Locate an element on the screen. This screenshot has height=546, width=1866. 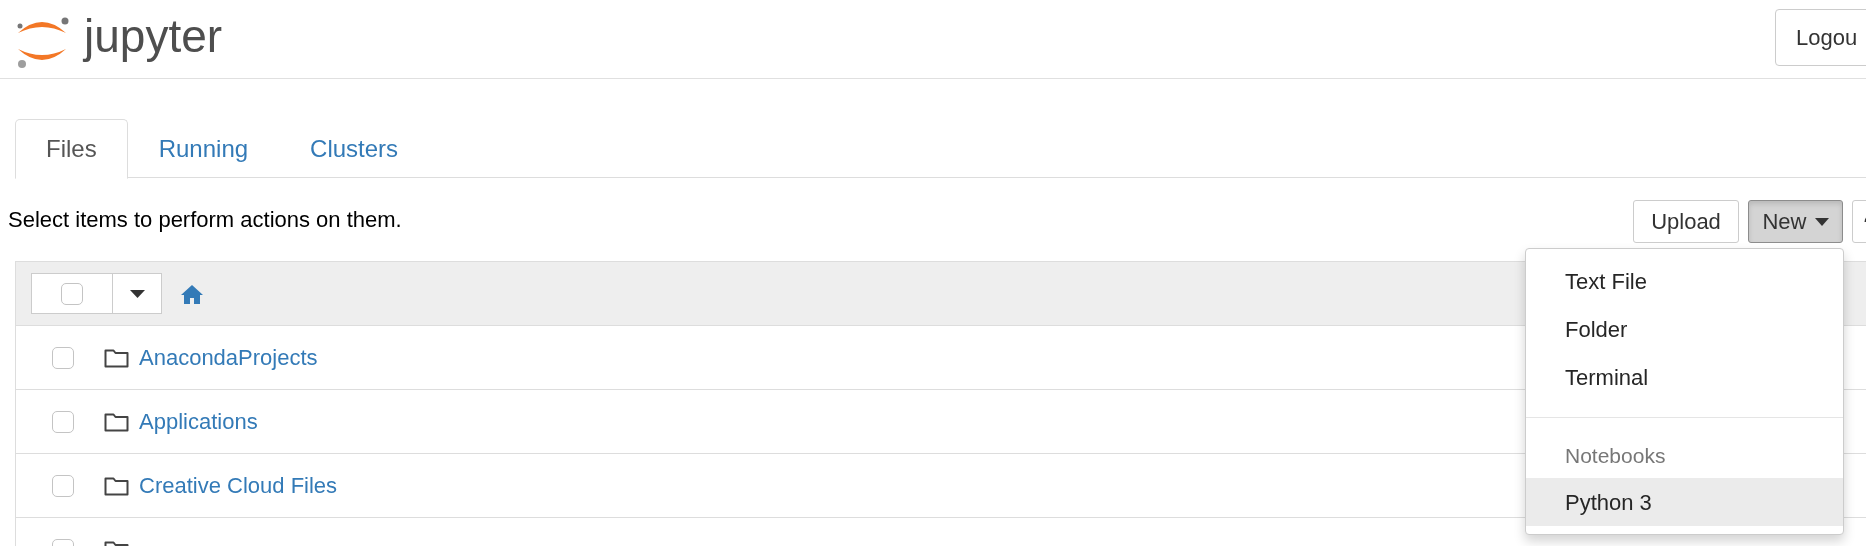
menu-item: Terminal is located at coordinates (1684, 377).